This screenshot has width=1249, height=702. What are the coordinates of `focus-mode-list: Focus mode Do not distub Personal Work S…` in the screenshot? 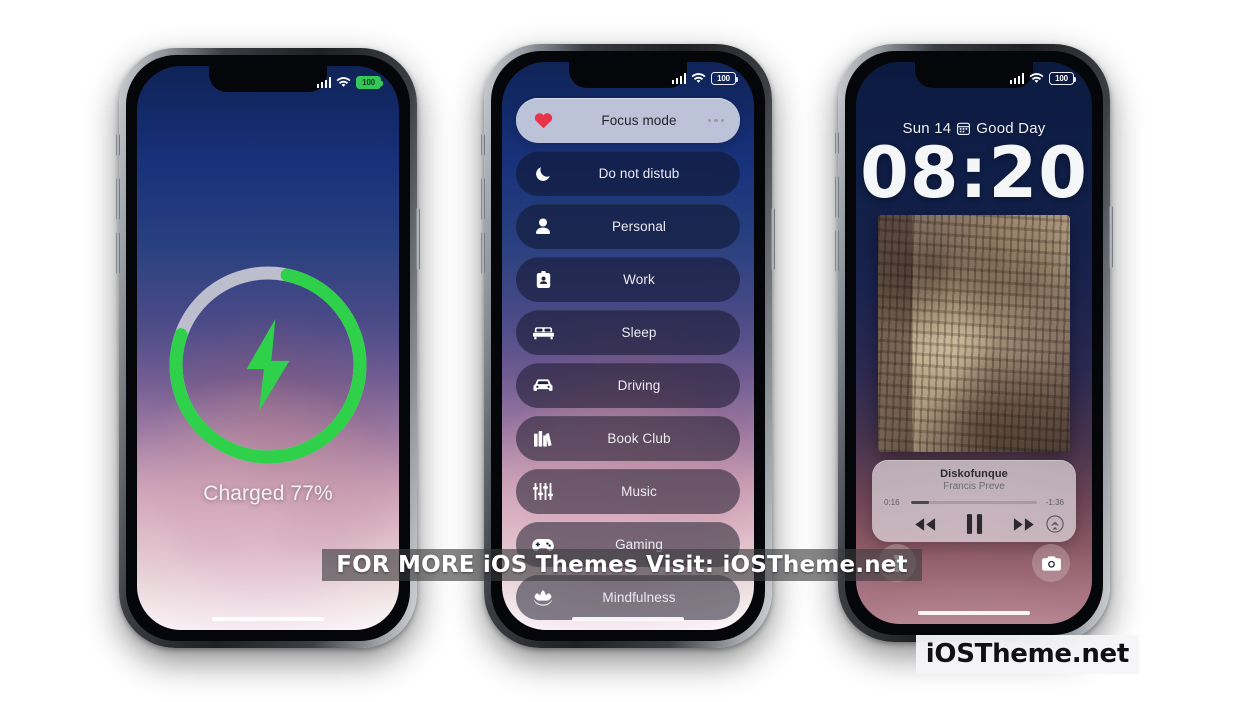 It's located at (628, 359).